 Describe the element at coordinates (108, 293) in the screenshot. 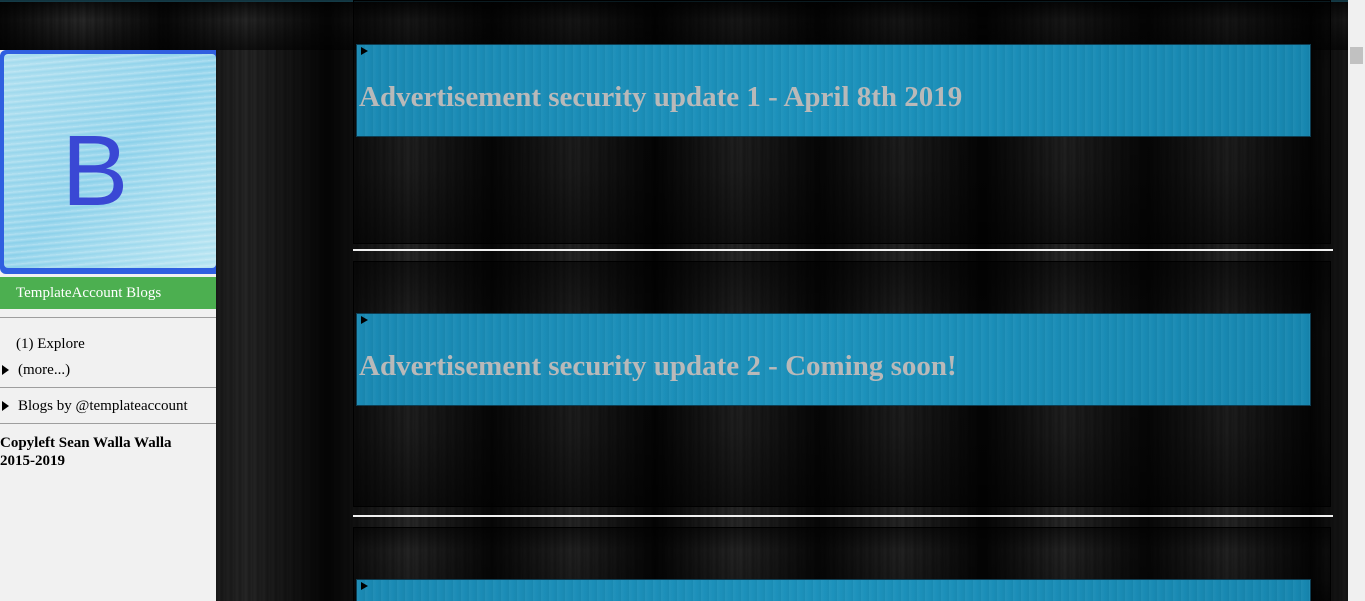

I see `blog-title-link: TemplateAccount Blogs` at that location.